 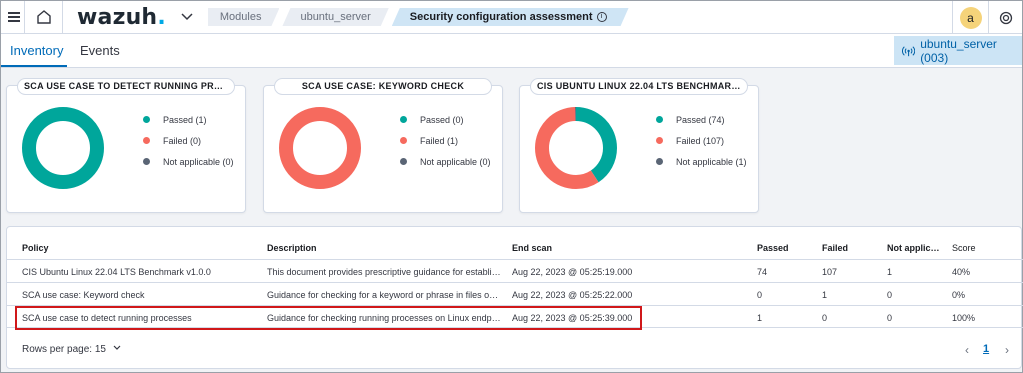 I want to click on active-tab-indicator, so click(x=34, y=66).